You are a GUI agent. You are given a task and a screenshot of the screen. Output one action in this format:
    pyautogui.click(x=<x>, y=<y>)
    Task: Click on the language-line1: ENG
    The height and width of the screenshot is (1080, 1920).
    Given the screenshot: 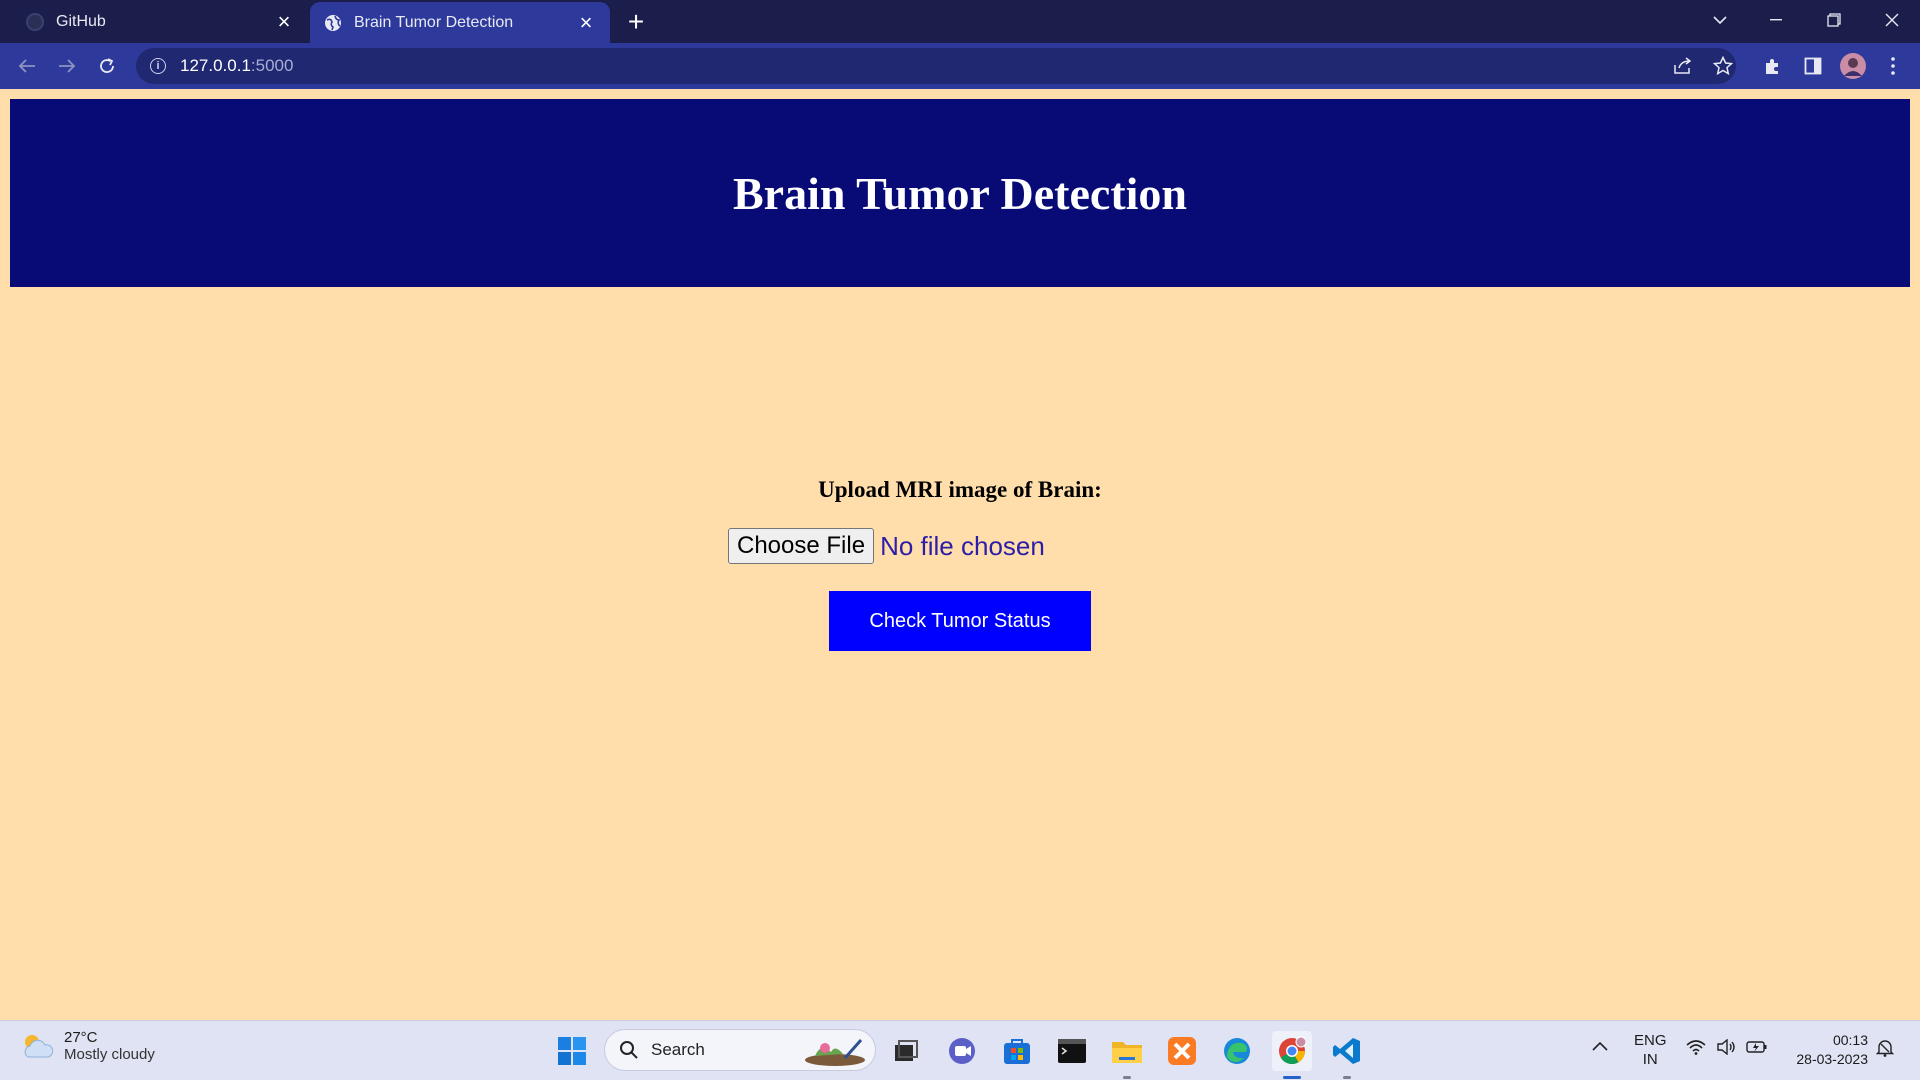 What is the action you would take?
    pyautogui.click(x=1650, y=1040)
    